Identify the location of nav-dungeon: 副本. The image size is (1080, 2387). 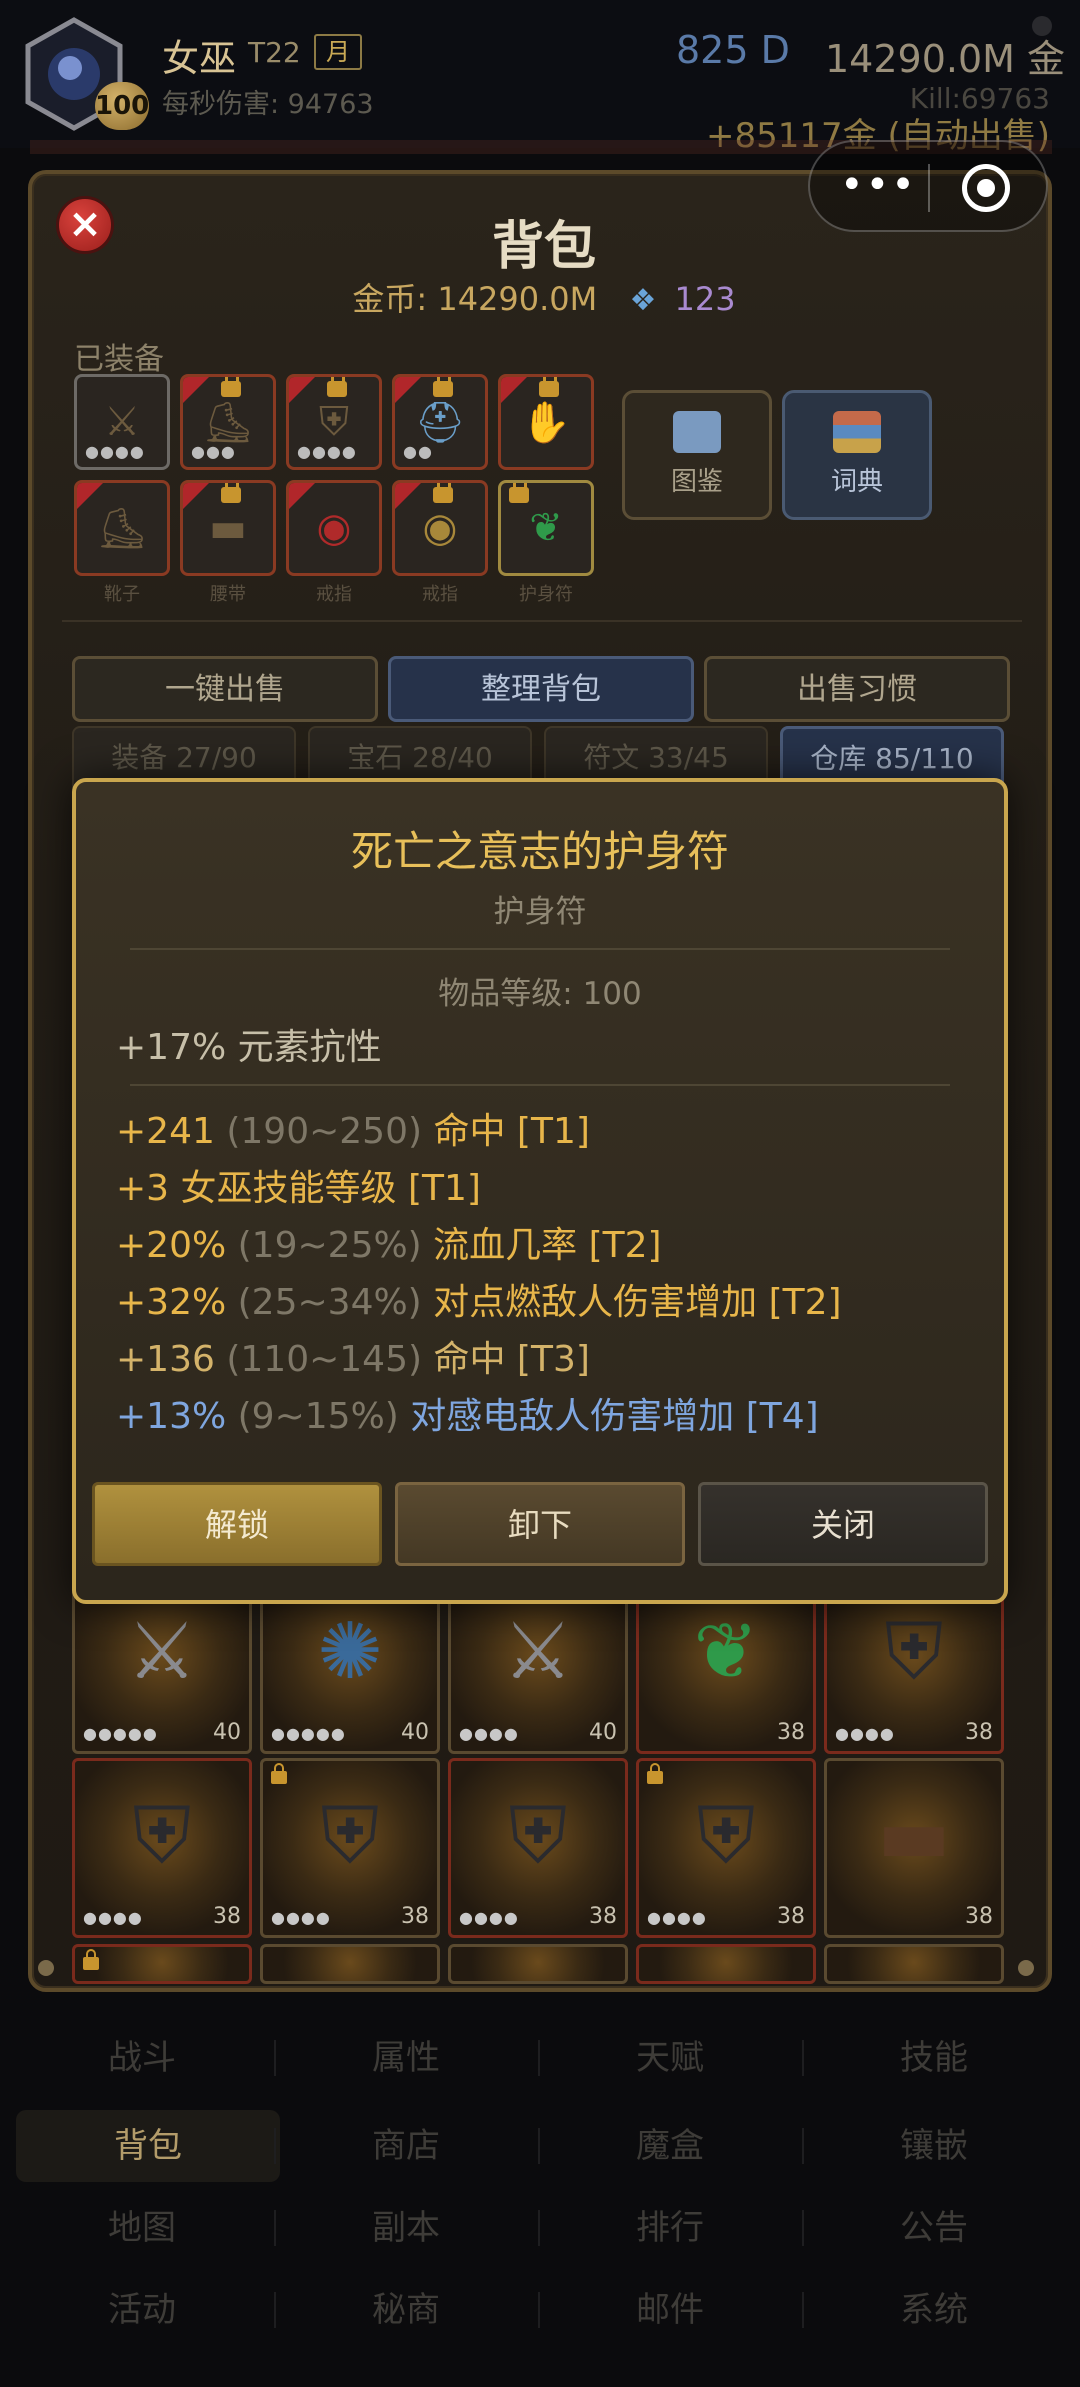
(406, 2228).